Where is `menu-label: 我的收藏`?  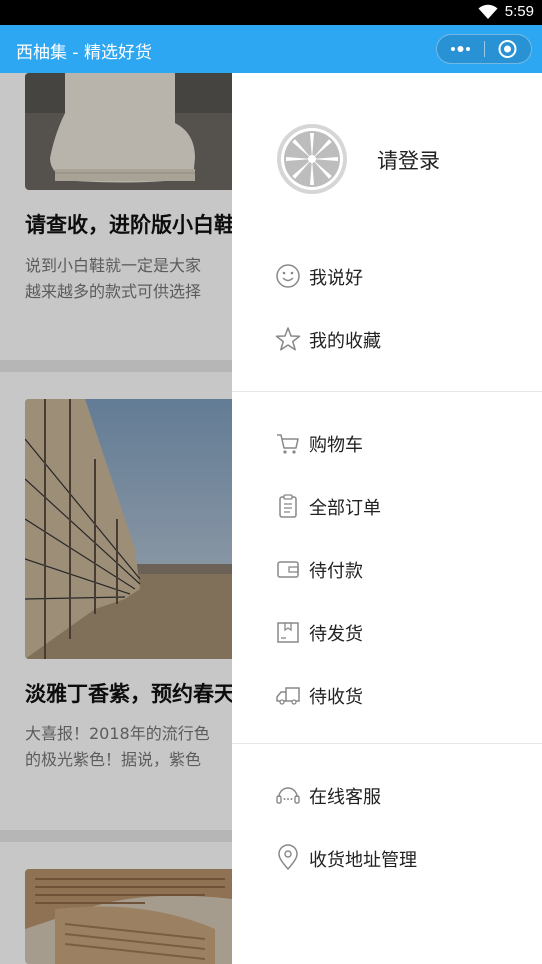 menu-label: 我的收藏 is located at coordinates (345, 341).